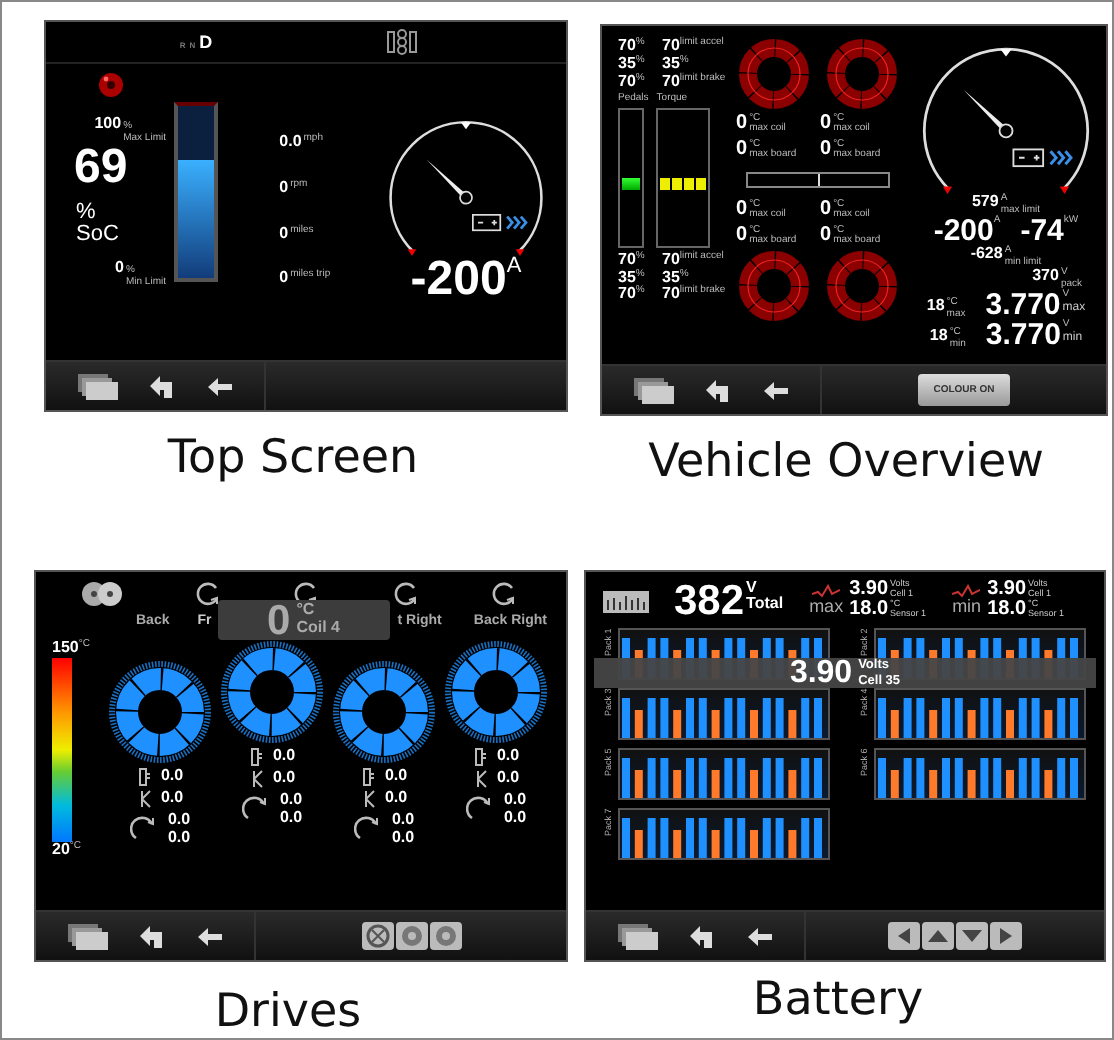 The image size is (1114, 1040). What do you see at coordinates (869, 610) in the screenshot?
I see `temperature-value: 18.0` at bounding box center [869, 610].